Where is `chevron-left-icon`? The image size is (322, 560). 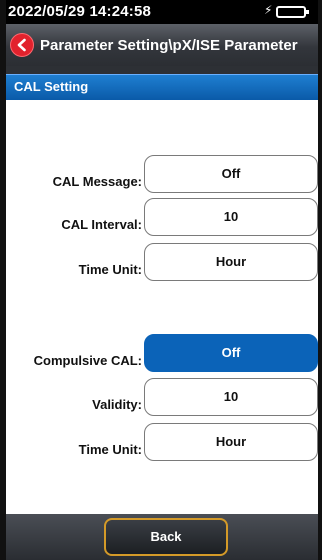
chevron-left-icon is located at coordinates (21, 45).